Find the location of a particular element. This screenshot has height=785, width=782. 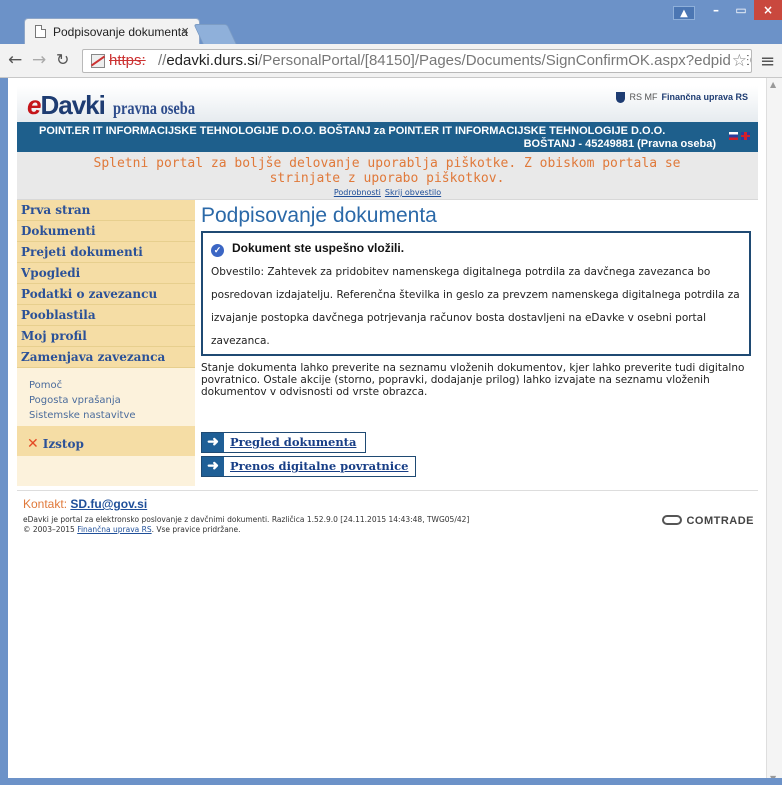

sidebar-item-prva-stran: Prva stran is located at coordinates (106, 210).